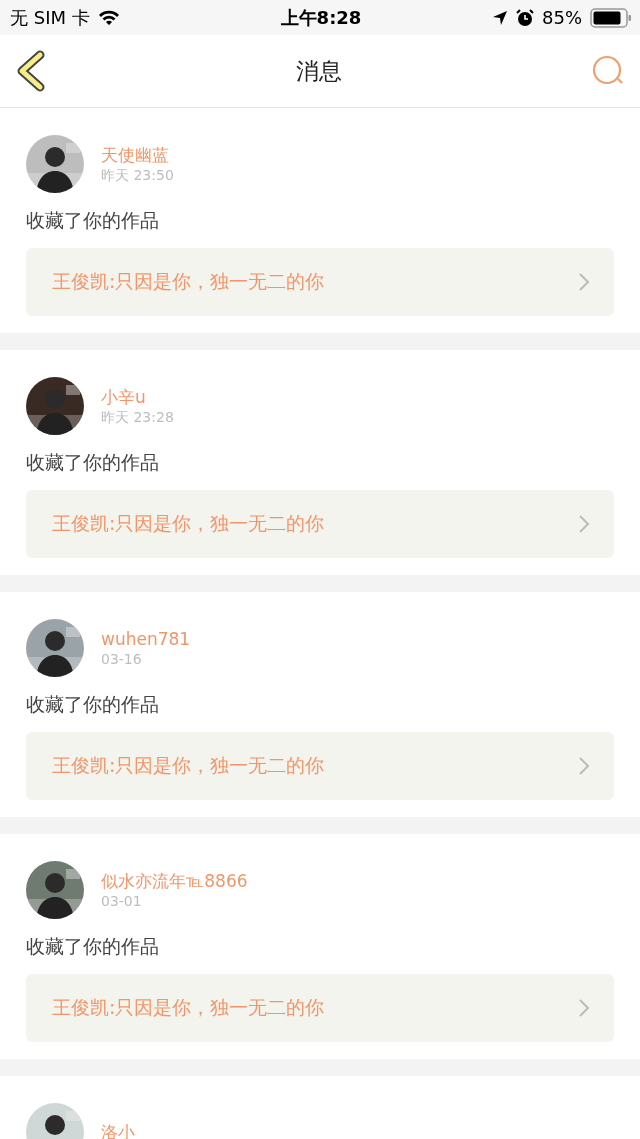 This screenshot has width=640, height=1139. What do you see at coordinates (122, 659) in the screenshot?
I see `message-time: 03-16` at bounding box center [122, 659].